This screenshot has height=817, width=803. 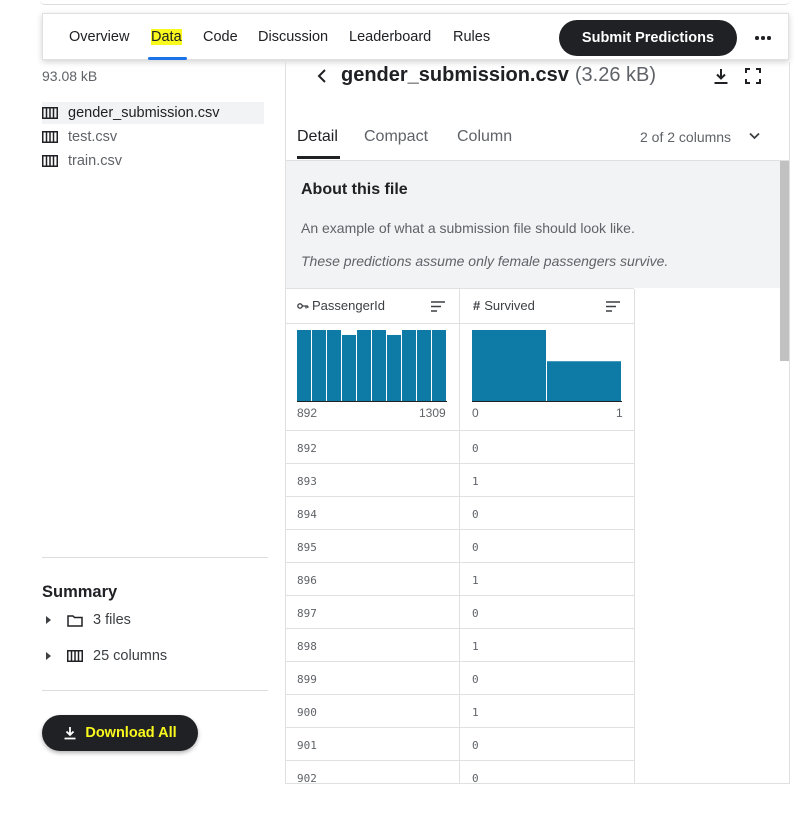 What do you see at coordinates (166, 37) in the screenshot?
I see `tab-data: Data` at bounding box center [166, 37].